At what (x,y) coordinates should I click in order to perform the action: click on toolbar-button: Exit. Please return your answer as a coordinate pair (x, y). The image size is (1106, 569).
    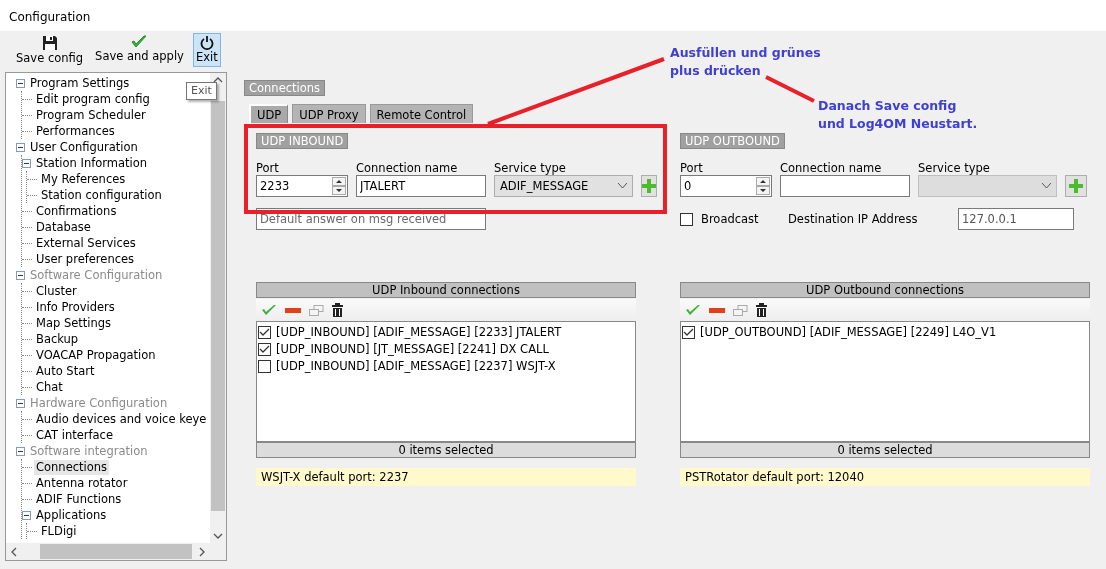
    Looking at the image, I should click on (206, 50).